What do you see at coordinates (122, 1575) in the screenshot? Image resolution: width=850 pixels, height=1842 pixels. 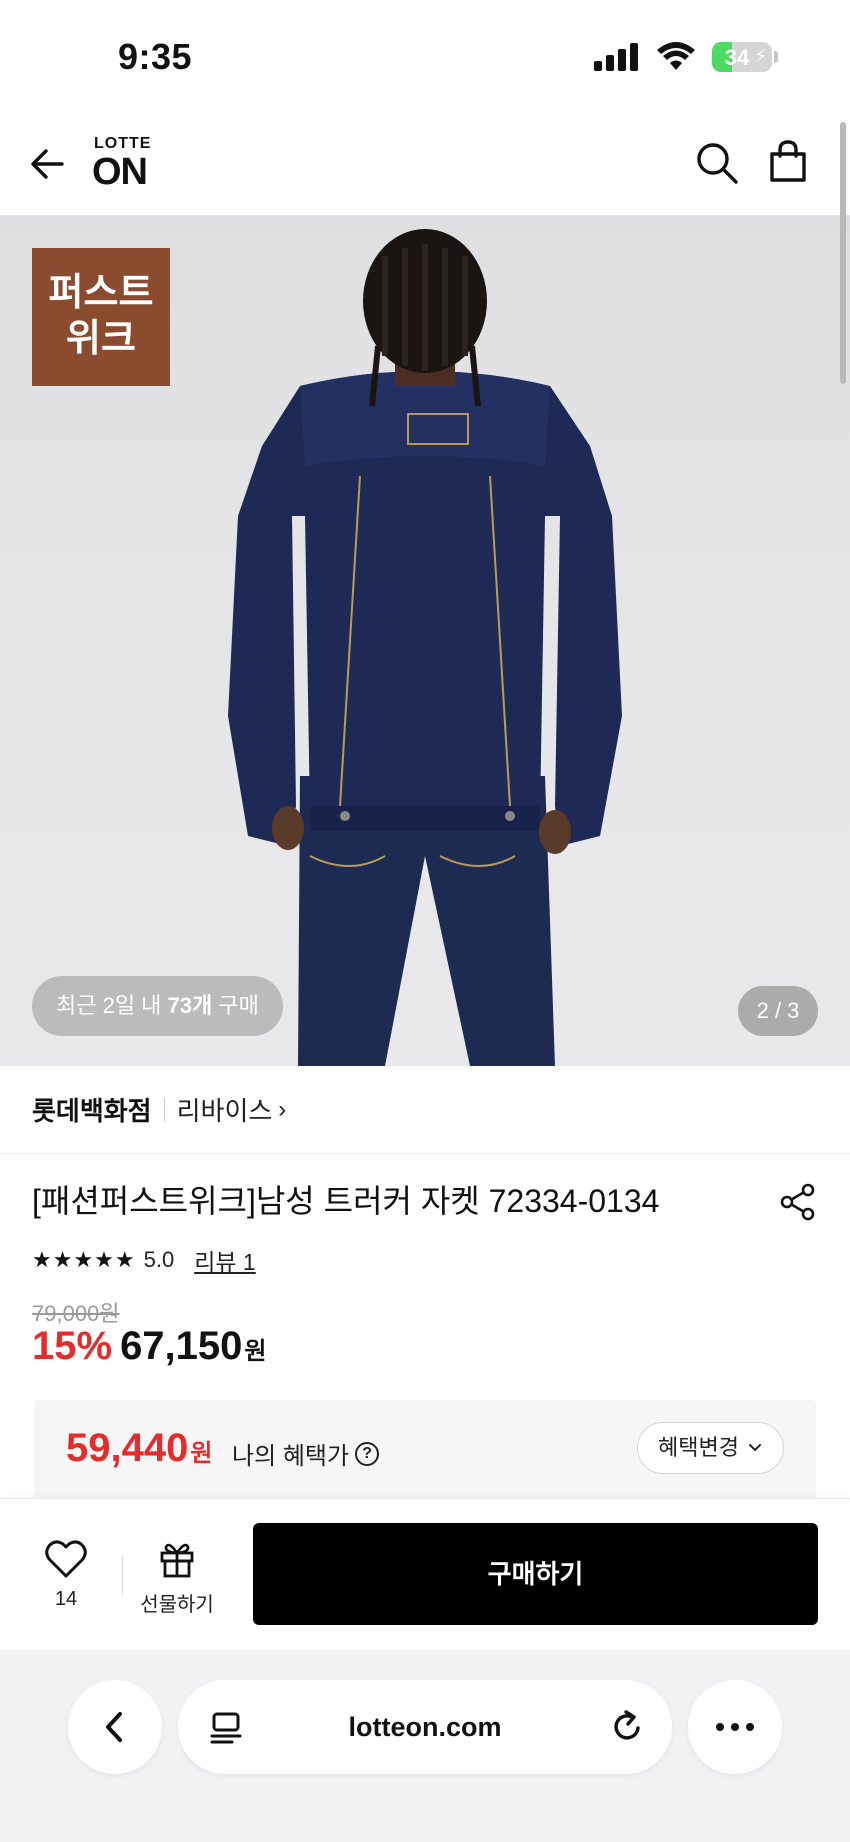 I see `action-divider` at bounding box center [122, 1575].